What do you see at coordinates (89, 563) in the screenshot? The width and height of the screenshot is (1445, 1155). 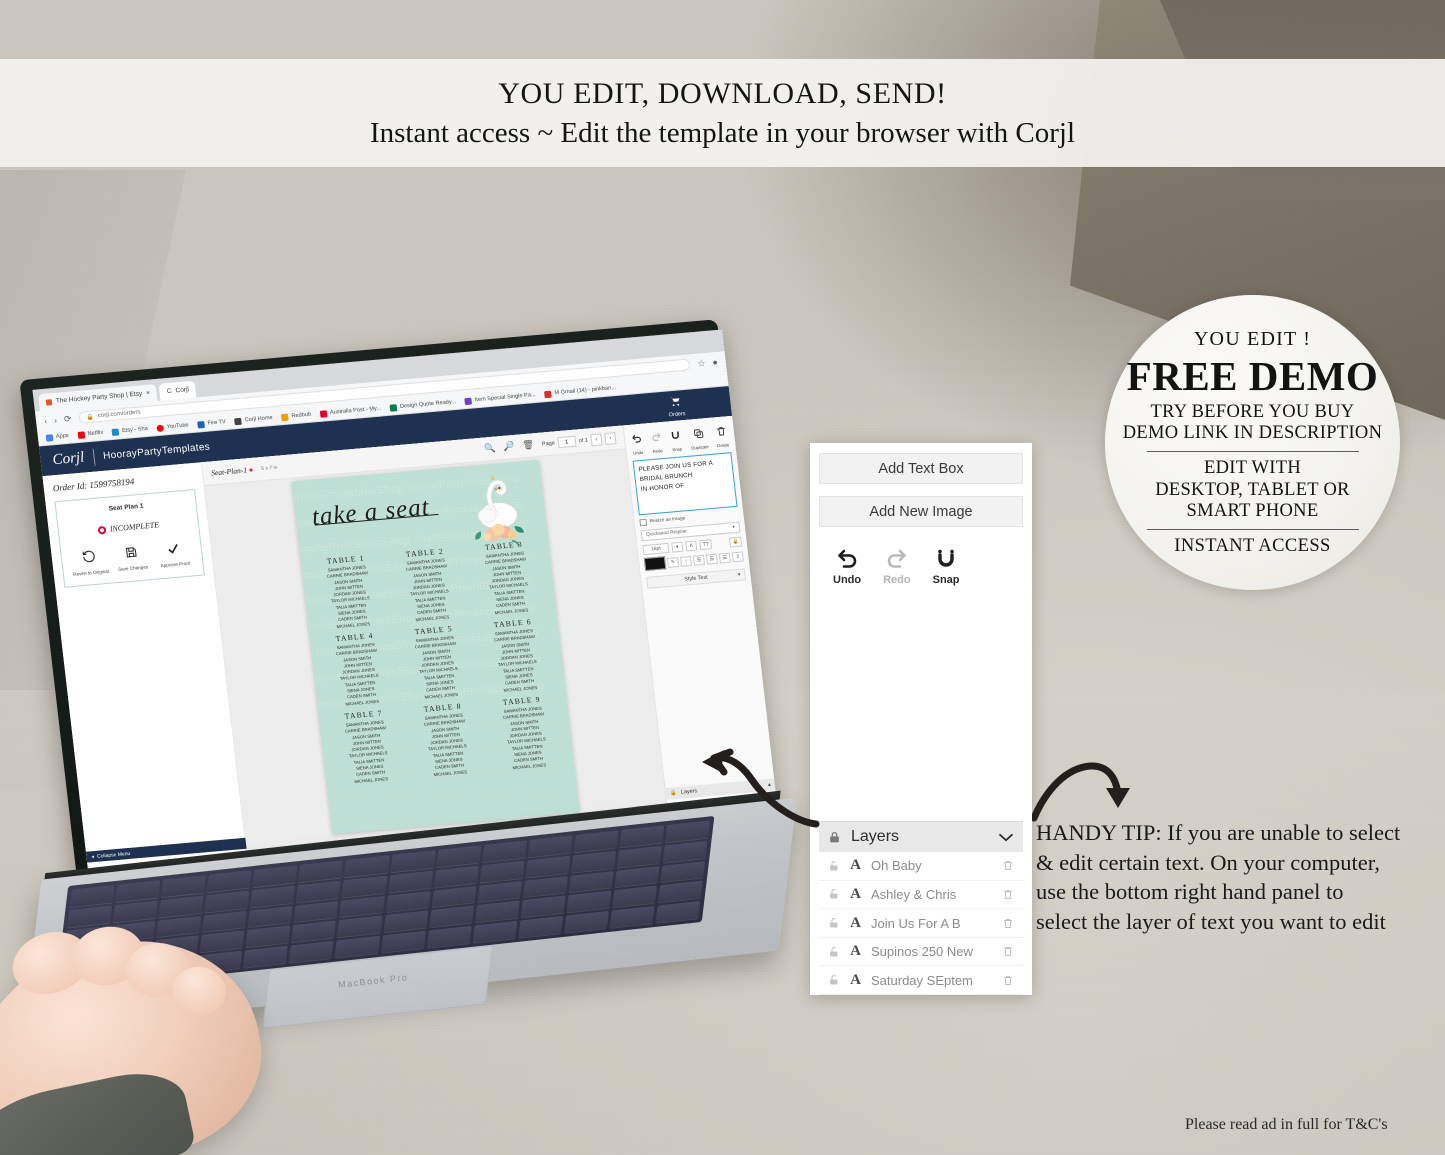 I see `revert-to-original-button: Revert to Original` at bounding box center [89, 563].